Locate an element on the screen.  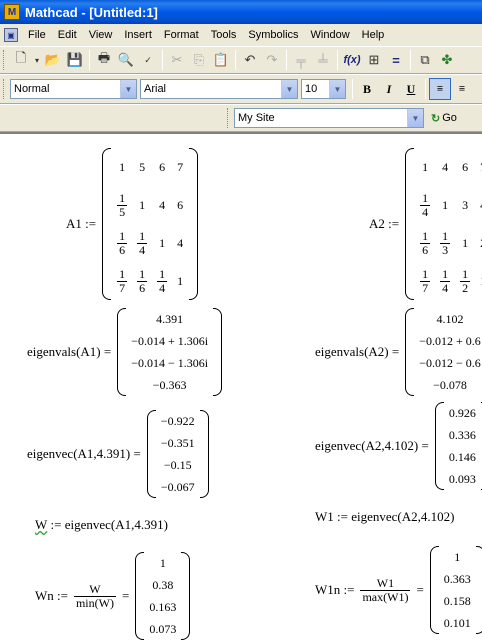
window-title: Mathcad - [Untitled:1] is located at coordinates (91, 12).